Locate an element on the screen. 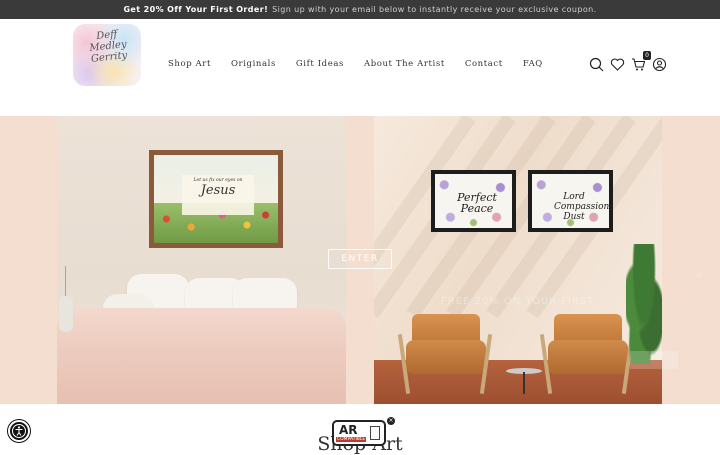 This screenshot has height=455, width=720. cart-count-badge: 0 is located at coordinates (647, 55).